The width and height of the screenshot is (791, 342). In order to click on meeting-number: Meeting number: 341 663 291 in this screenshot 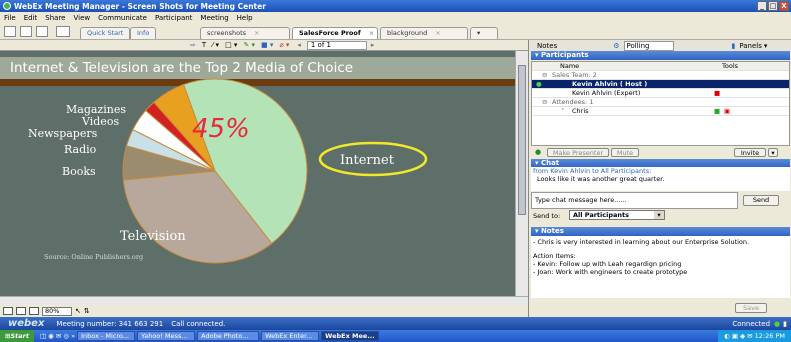, I will do `click(110, 323)`.